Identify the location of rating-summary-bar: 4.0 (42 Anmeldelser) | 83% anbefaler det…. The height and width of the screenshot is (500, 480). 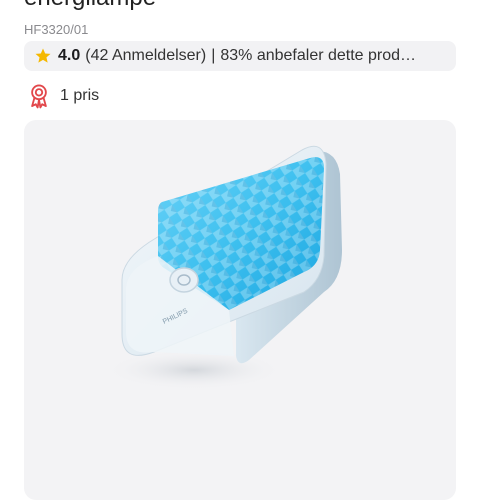
(240, 56).